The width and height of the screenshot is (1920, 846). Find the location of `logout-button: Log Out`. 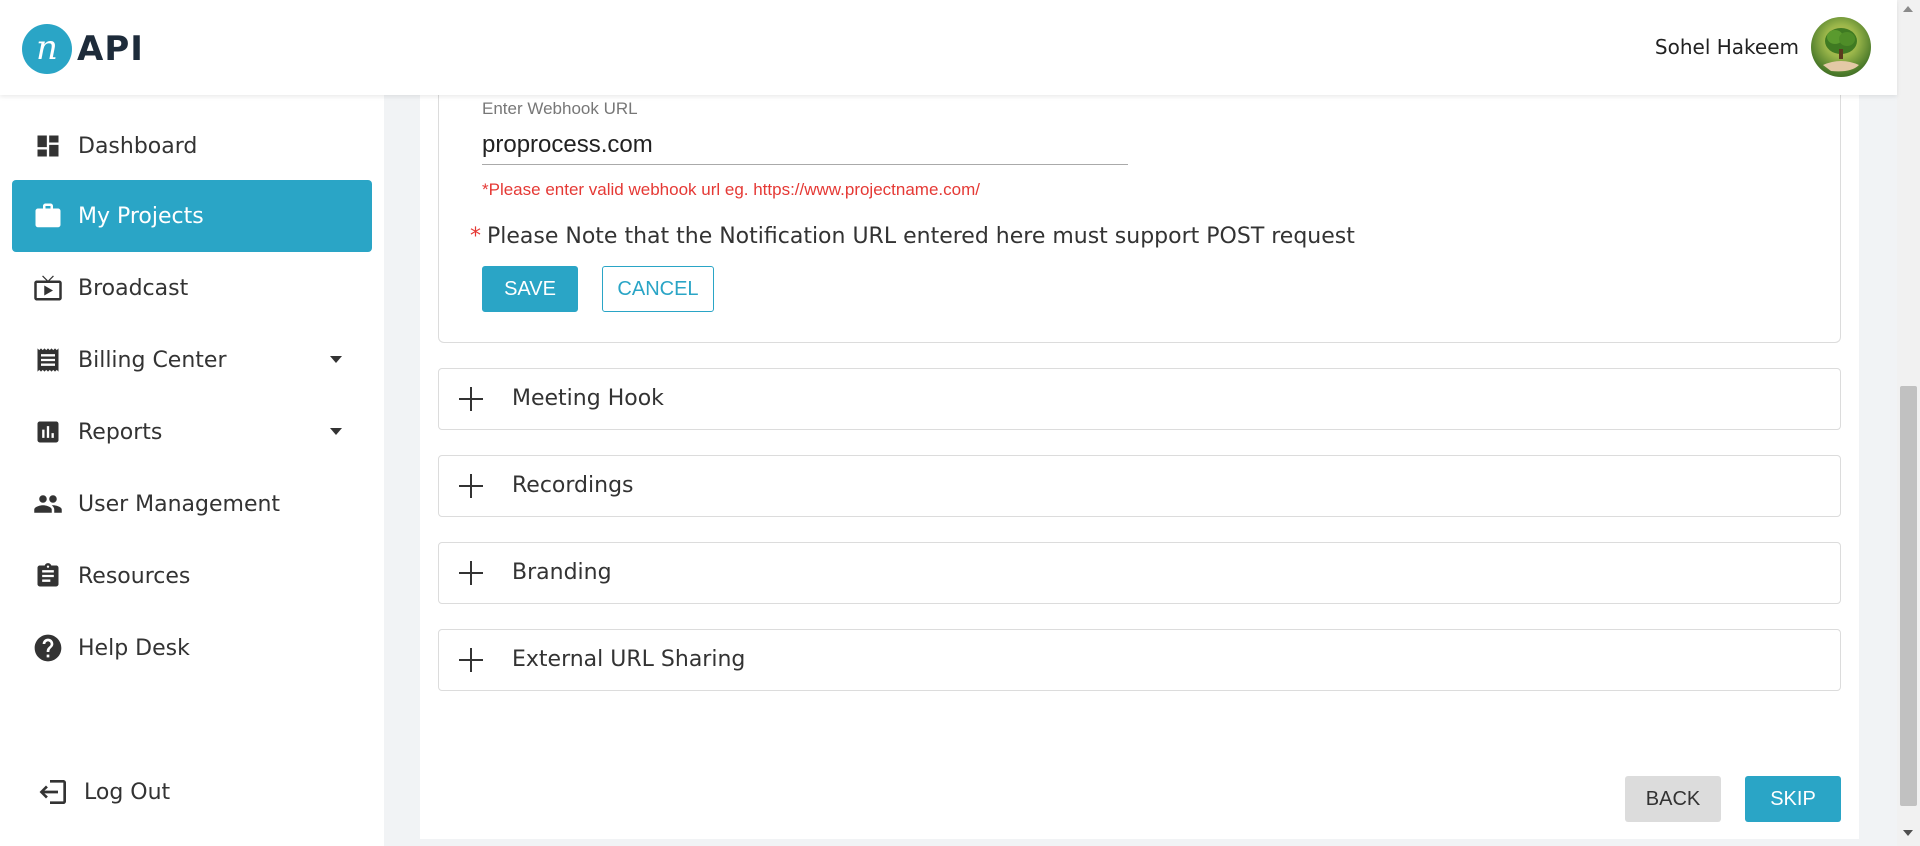

logout-button: Log Out is located at coordinates (104, 792).